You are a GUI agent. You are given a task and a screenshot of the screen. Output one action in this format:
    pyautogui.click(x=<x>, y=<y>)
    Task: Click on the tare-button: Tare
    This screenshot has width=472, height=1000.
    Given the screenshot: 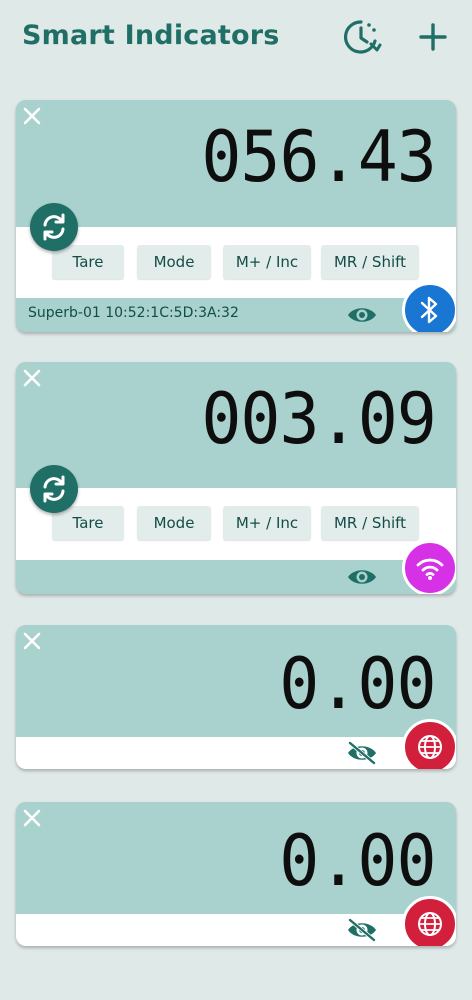 What is the action you would take?
    pyautogui.click(x=88, y=262)
    